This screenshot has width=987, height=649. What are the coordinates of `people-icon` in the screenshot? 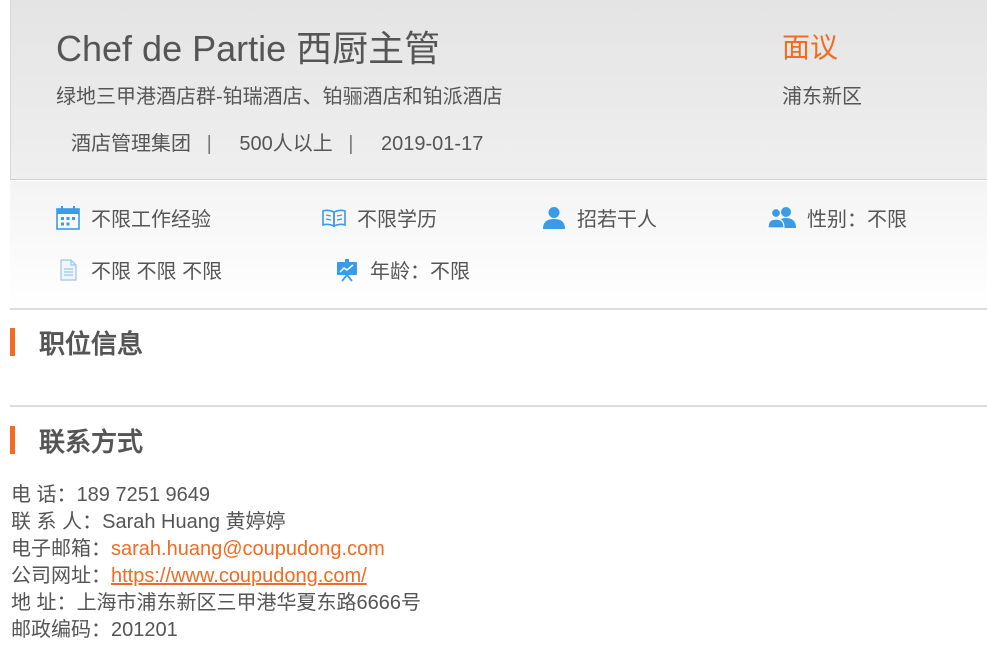 It's located at (782, 218).